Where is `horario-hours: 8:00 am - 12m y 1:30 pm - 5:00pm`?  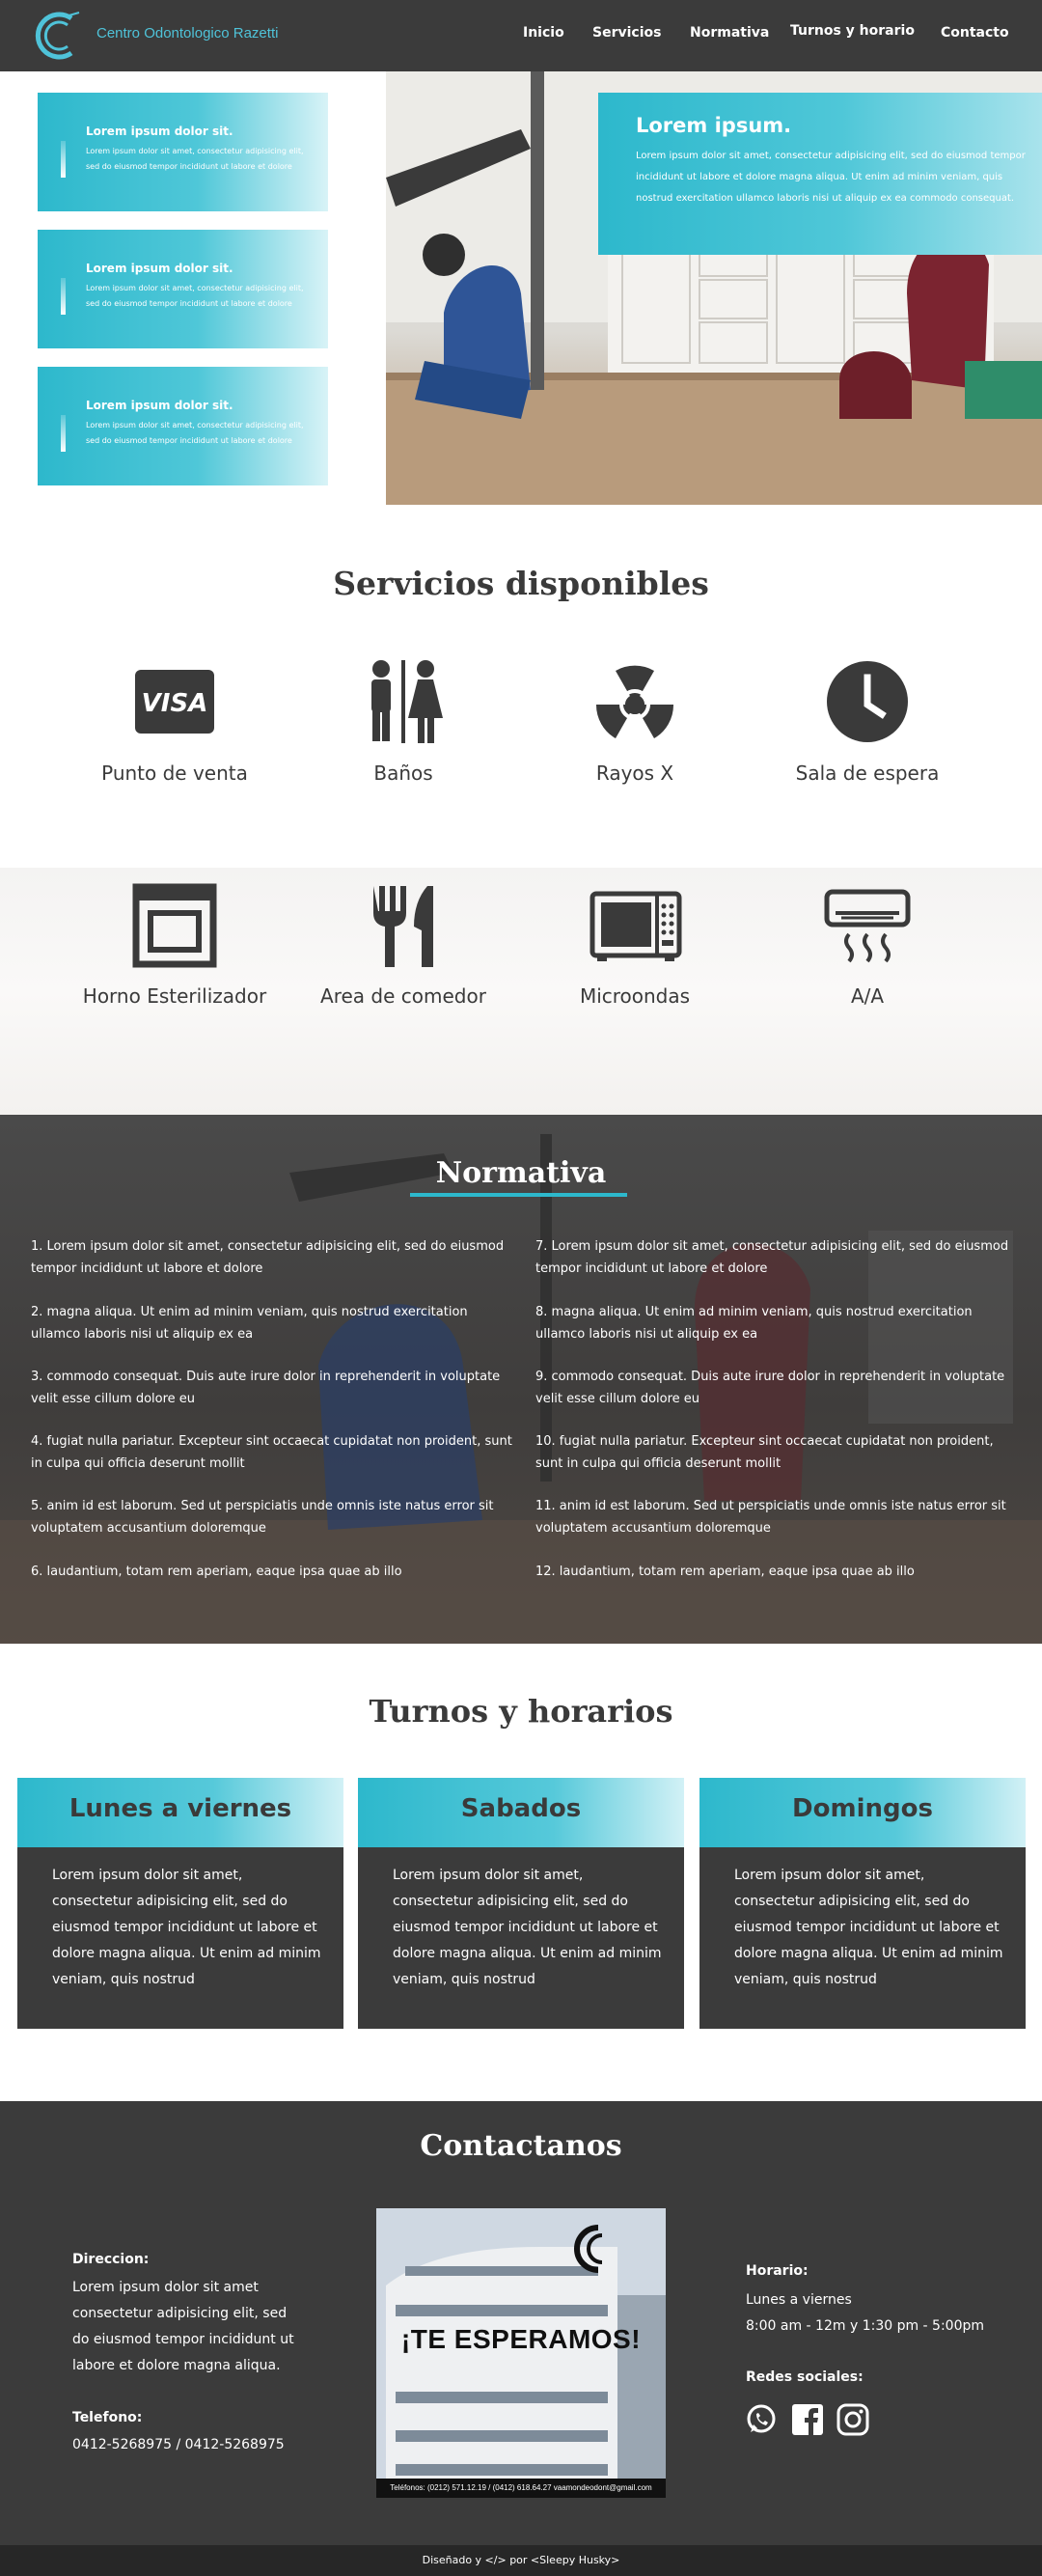
horario-hours: 8:00 am - 12m y 1:30 pm - 5:00pm is located at coordinates (865, 2326).